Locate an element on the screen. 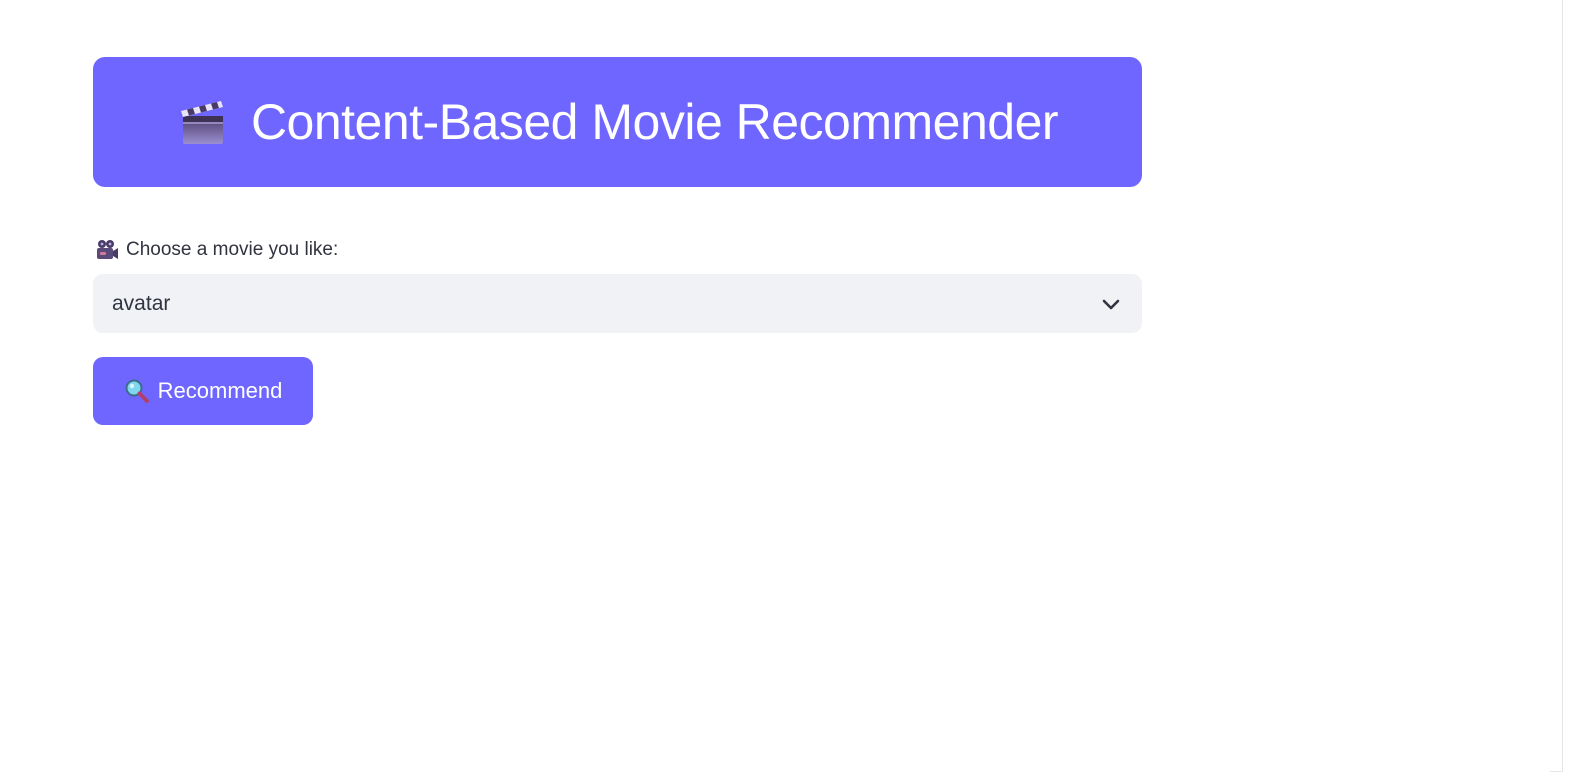 The width and height of the screenshot is (1579, 780). header-content: Content-Based Movie Recommender is located at coordinates (618, 122).